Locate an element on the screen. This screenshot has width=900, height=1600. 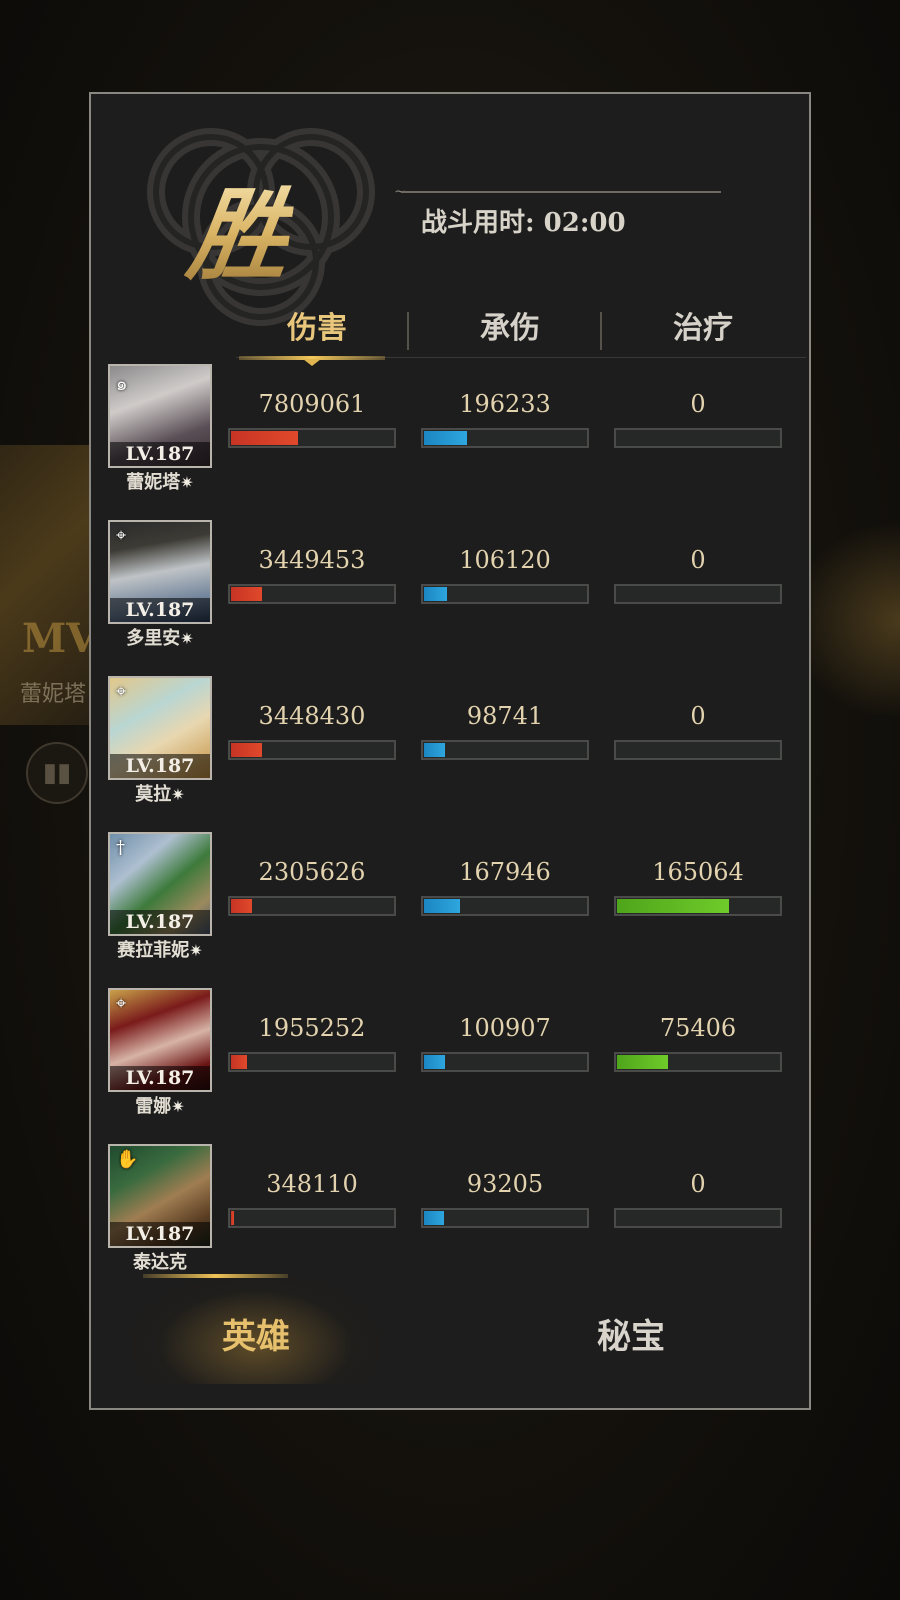
hero-name: 雷娜✷ is located at coordinates (160, 1105).